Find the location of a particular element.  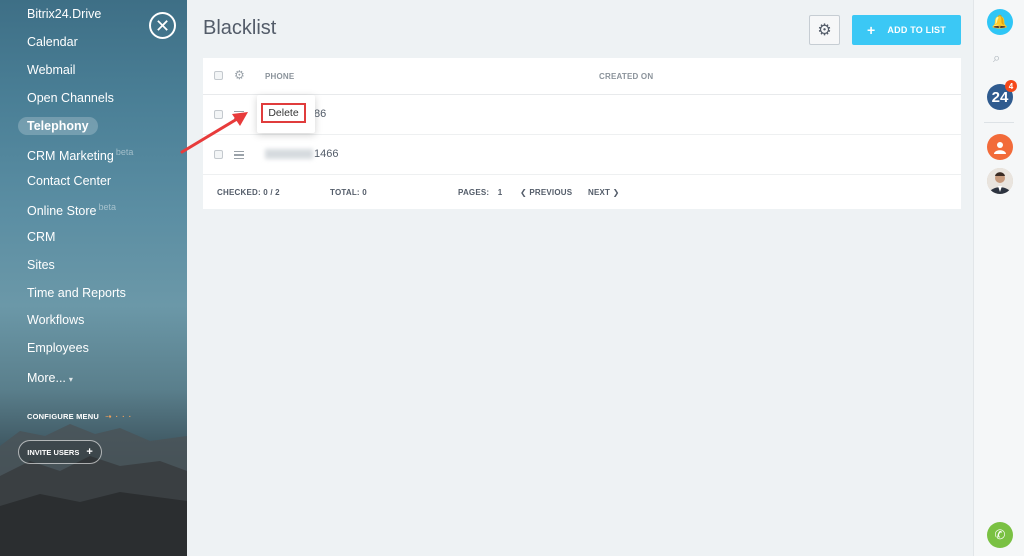

menu-item-contact-center: Contact Center is located at coordinates (69, 181).